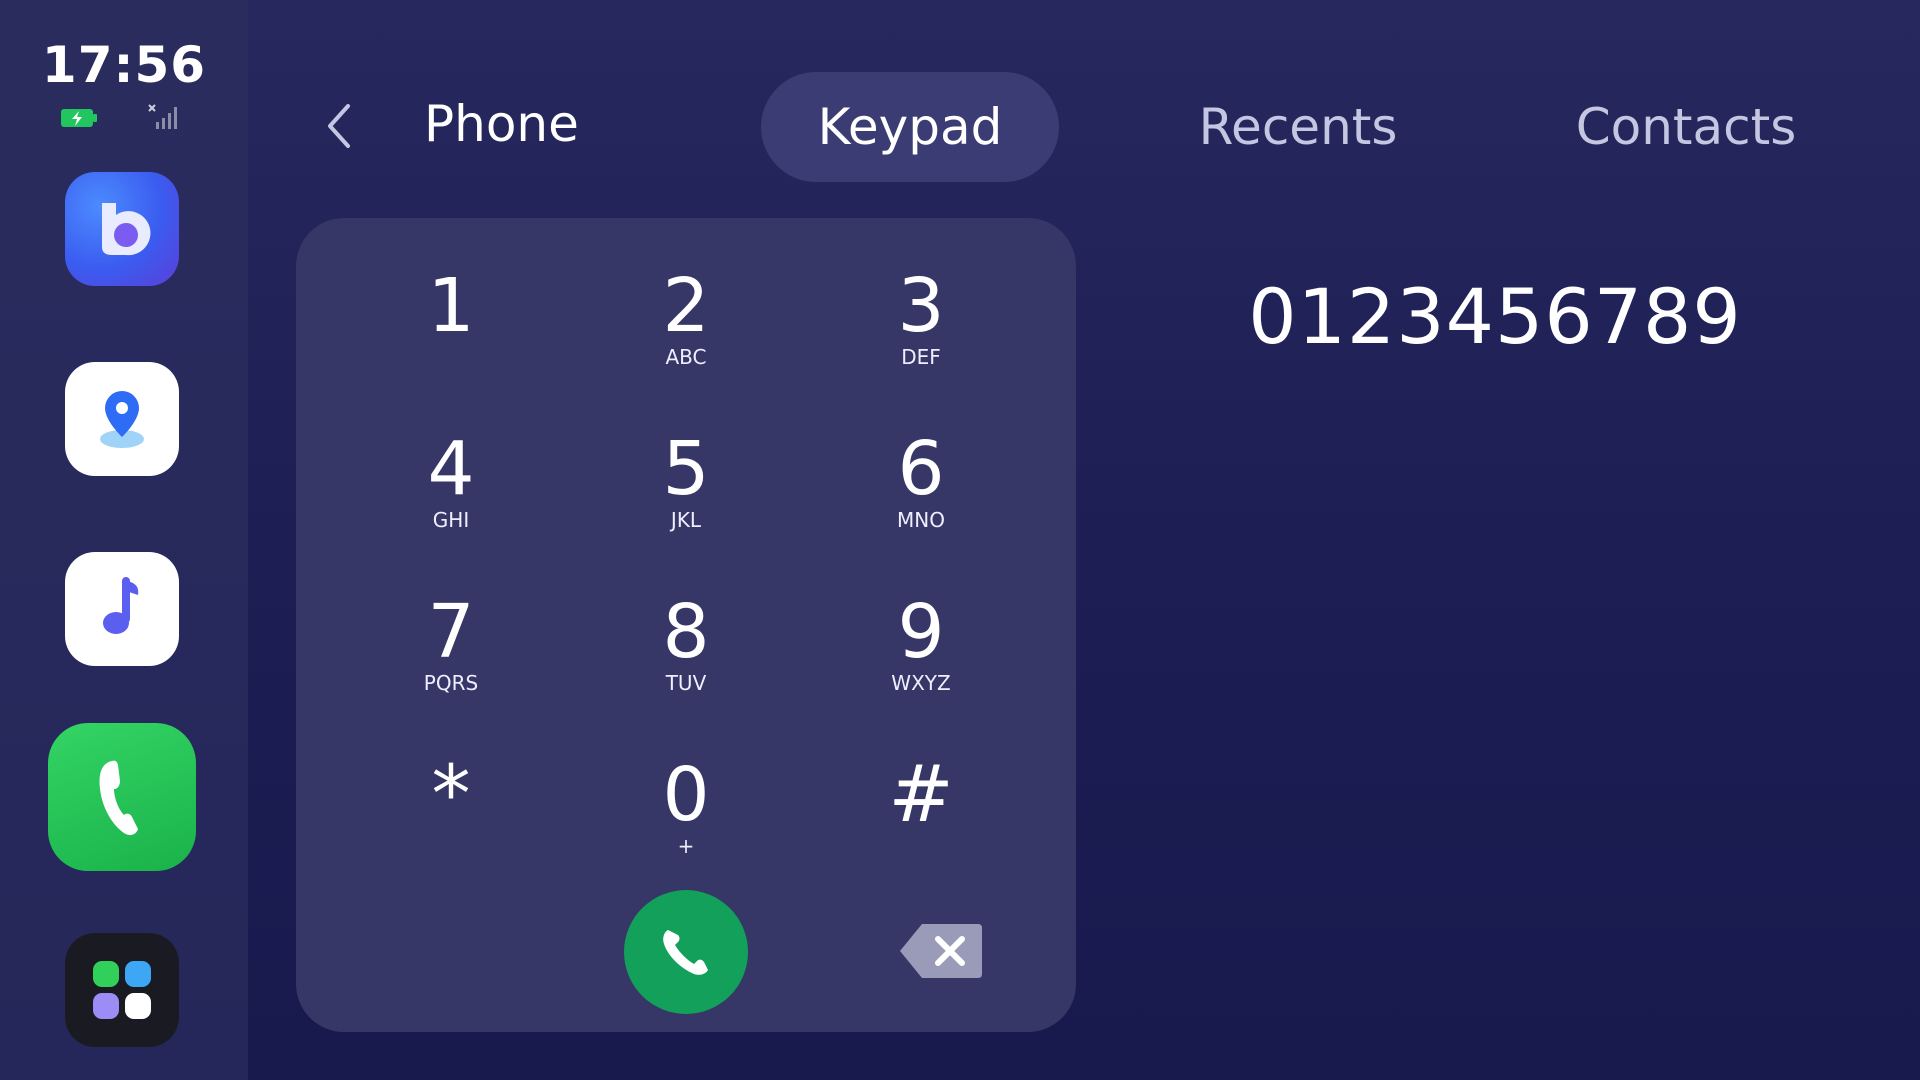  Describe the element at coordinates (451, 306) in the screenshot. I see `key-digit: 1` at that location.